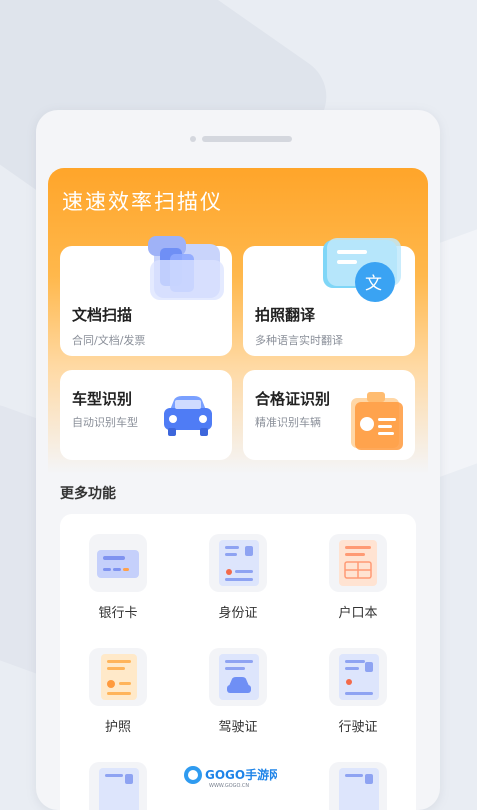 This screenshot has height=810, width=477. Describe the element at coordinates (142, 202) in the screenshot. I see `app-title: 速速效率扫描仪` at that location.